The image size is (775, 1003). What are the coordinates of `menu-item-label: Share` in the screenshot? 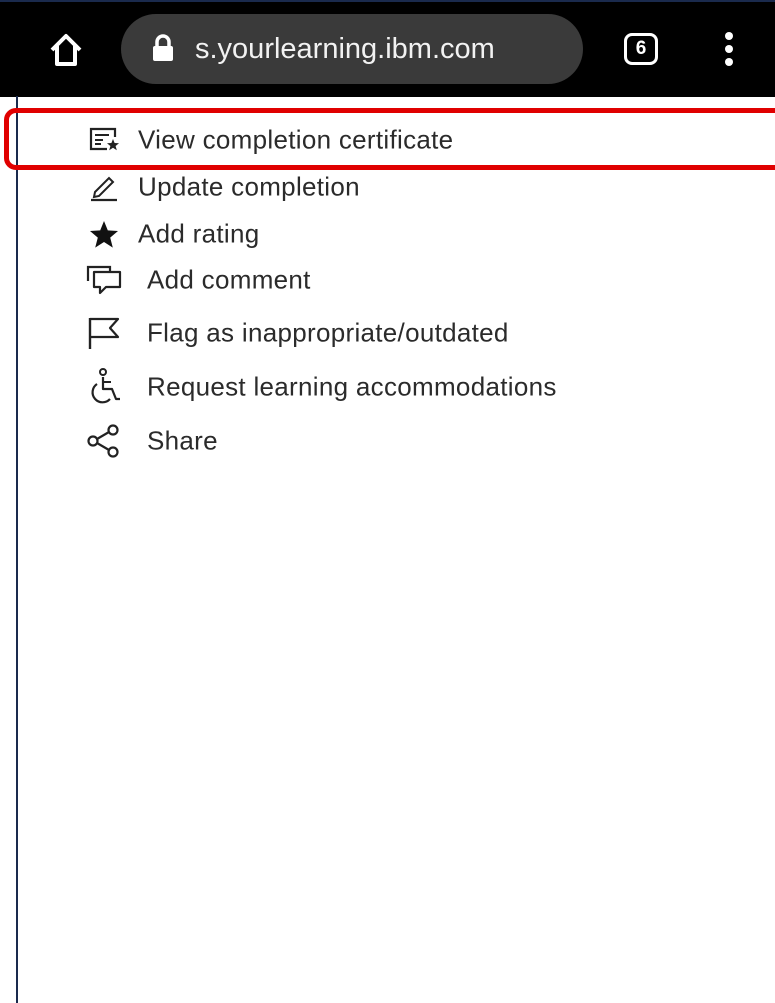 It's located at (182, 440).